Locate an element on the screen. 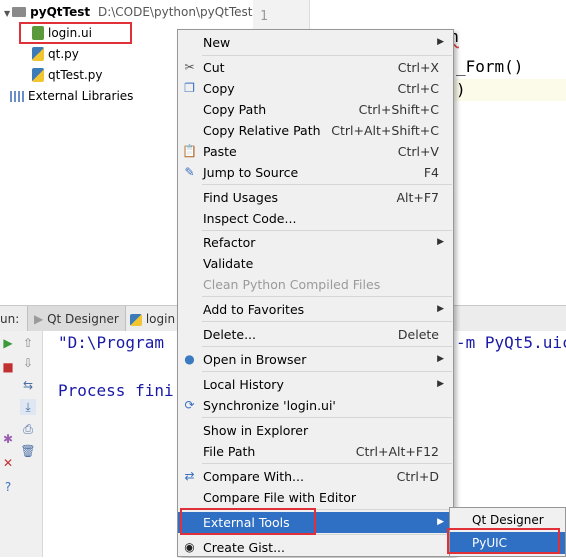  menu-item-add-to-favorites: Add to Favorites ▶ is located at coordinates (315, 309).